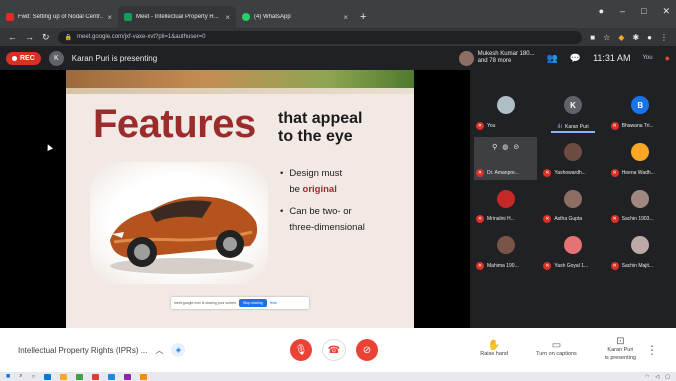  Describe the element at coordinates (273, 303) in the screenshot. I see `hide-banner-button: Hide` at that location.